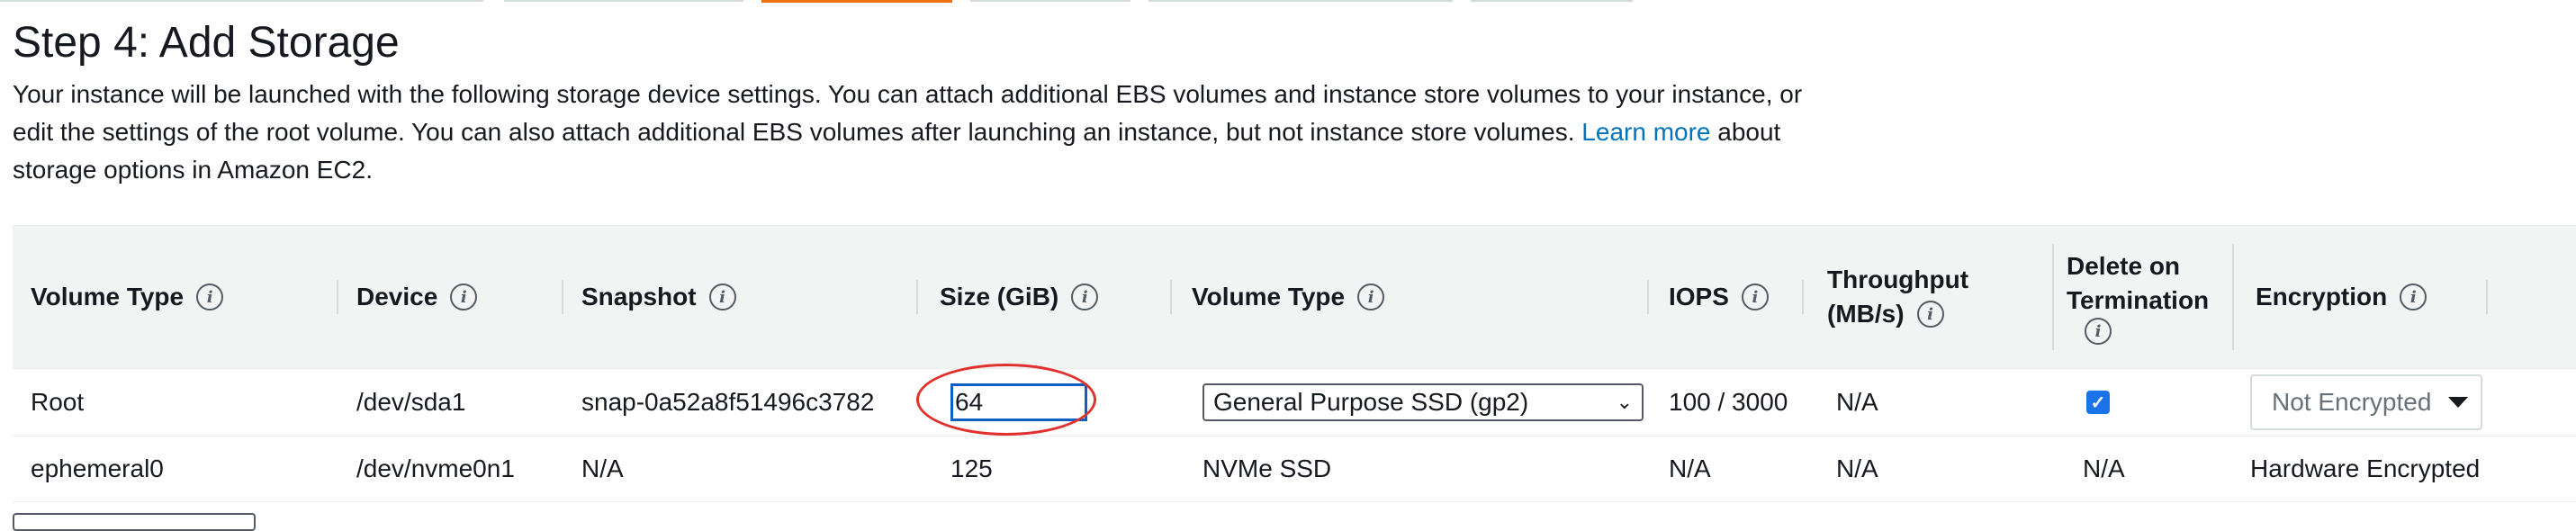 The width and height of the screenshot is (2576, 531). What do you see at coordinates (2458, 402) in the screenshot?
I see `caret-down-icon` at bounding box center [2458, 402].